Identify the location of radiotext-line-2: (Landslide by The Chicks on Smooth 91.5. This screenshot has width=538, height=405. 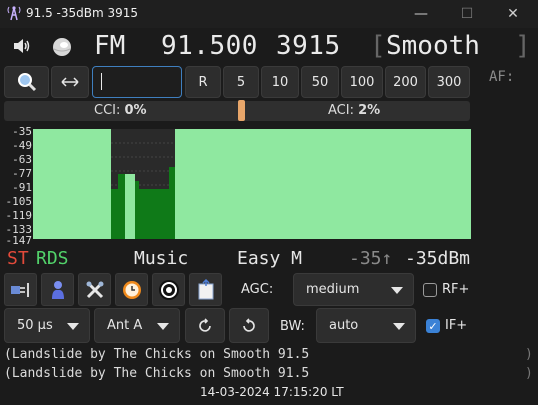
(157, 373).